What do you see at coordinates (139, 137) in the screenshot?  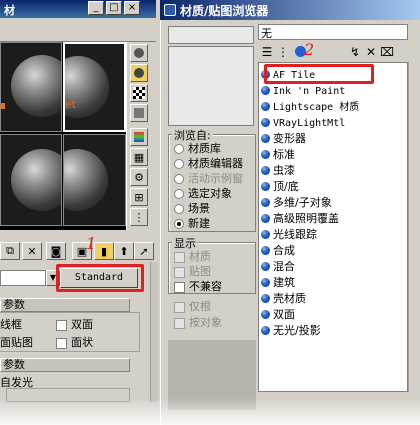 I see `video-color-check-button` at bounding box center [139, 137].